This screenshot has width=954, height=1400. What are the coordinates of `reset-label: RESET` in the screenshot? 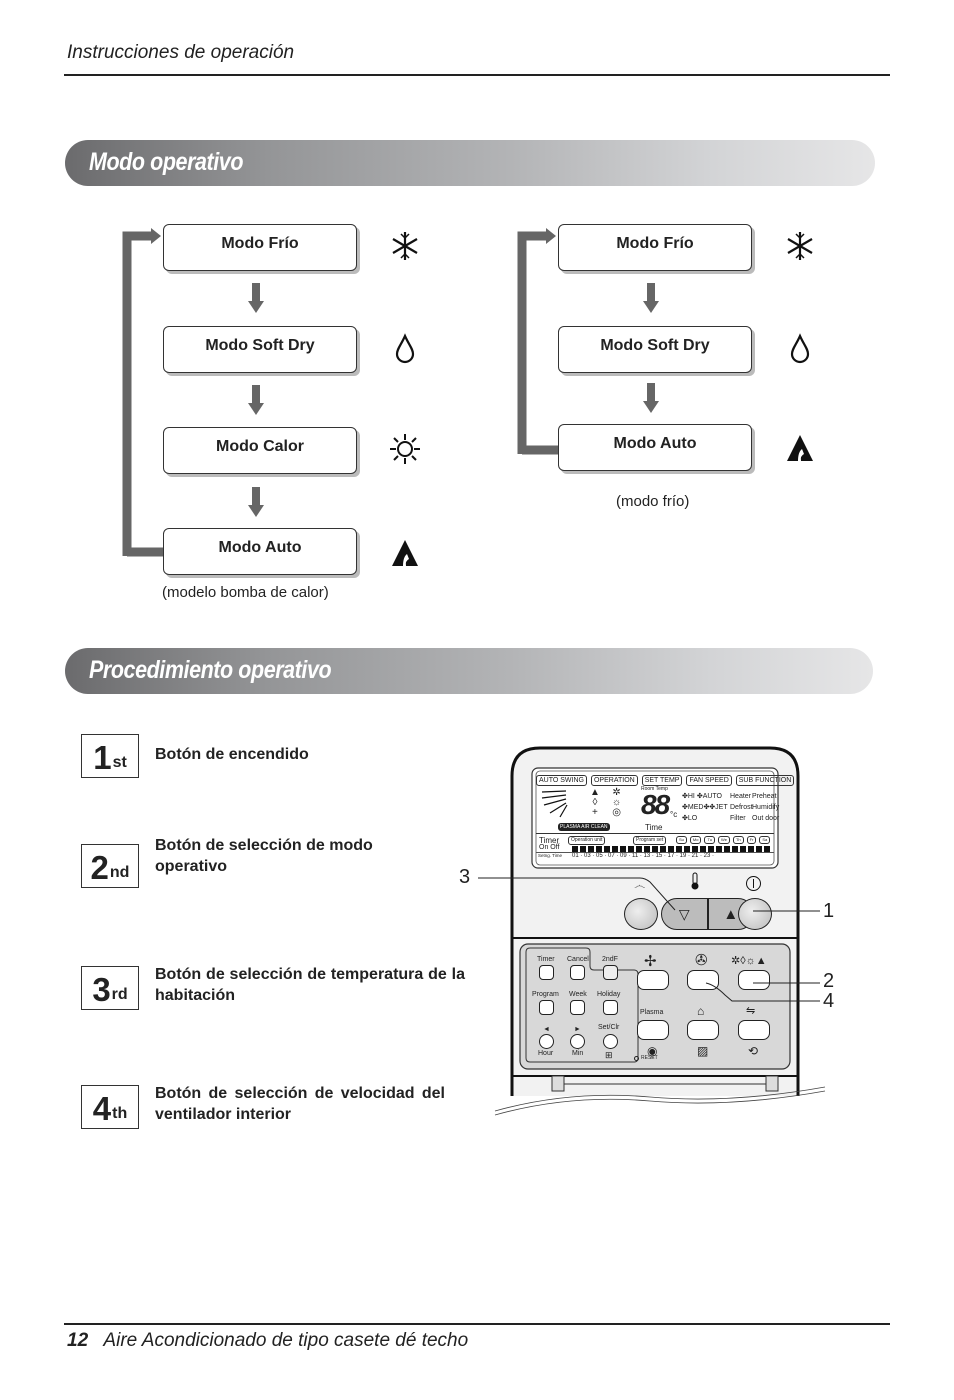 It's located at (649, 1058).